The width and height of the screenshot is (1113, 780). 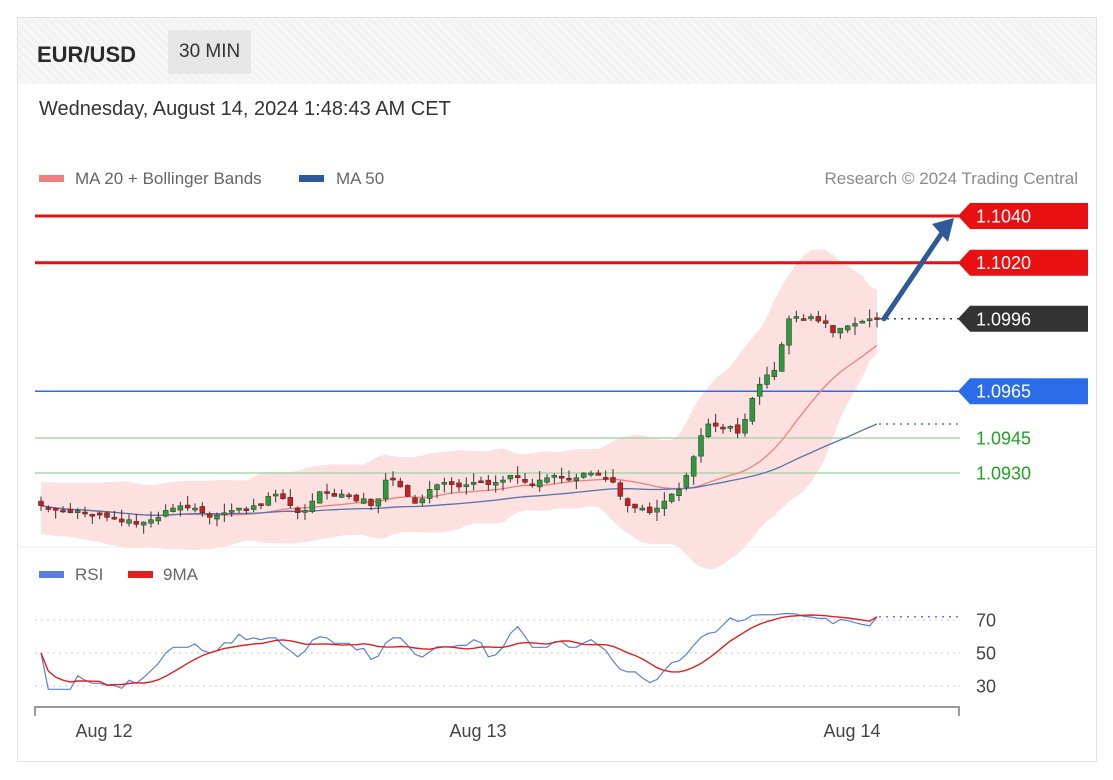 What do you see at coordinates (943, 230) in the screenshot?
I see `forecast-arrow-head` at bounding box center [943, 230].